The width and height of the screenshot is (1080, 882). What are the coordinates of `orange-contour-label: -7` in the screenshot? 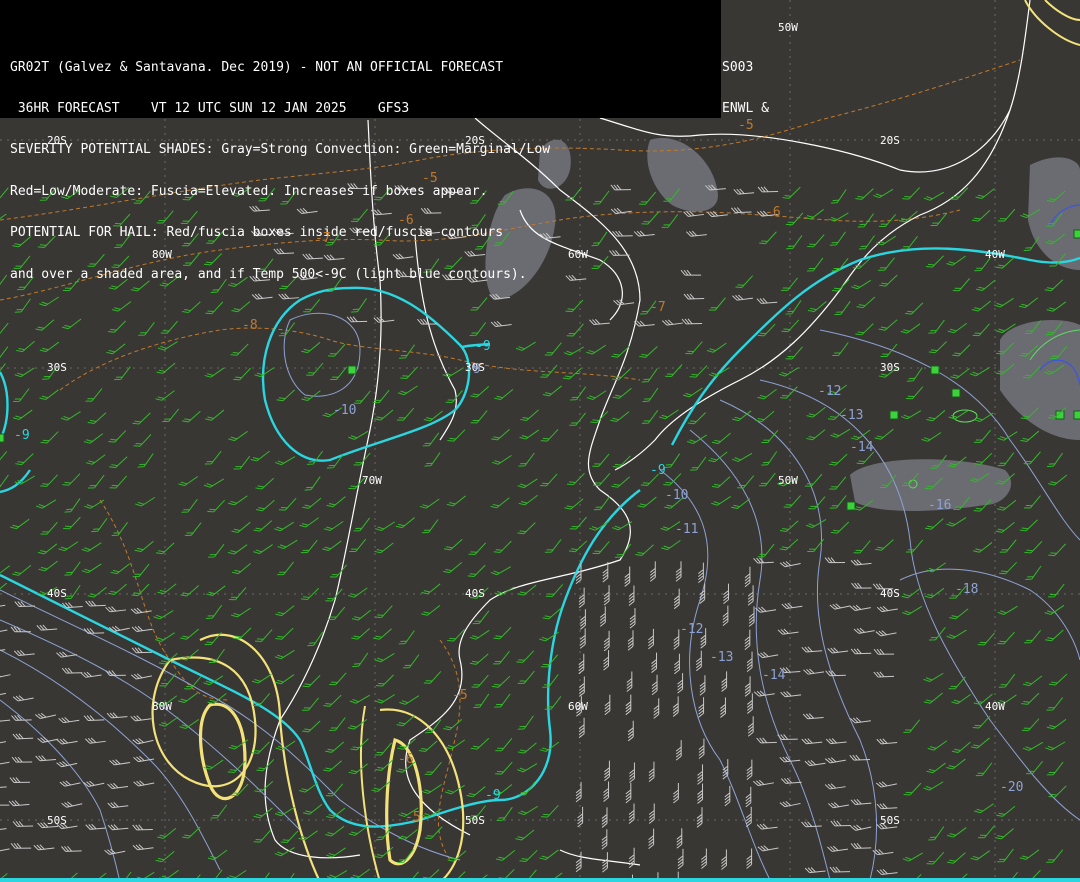 It's located at (323, 238).